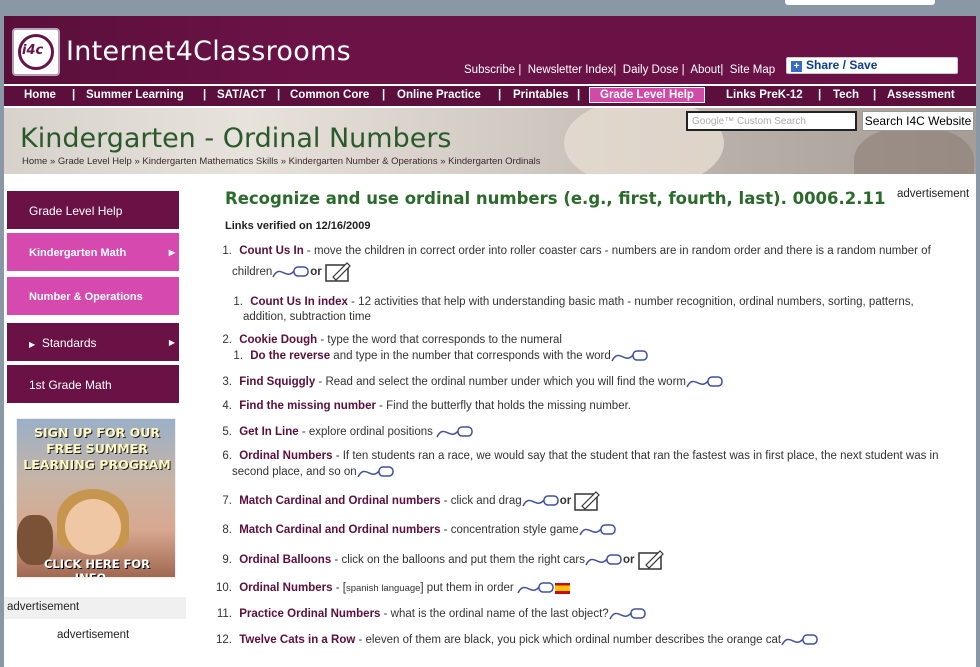  Describe the element at coordinates (40, 95) in the screenshot. I see `nav-home: Home` at that location.